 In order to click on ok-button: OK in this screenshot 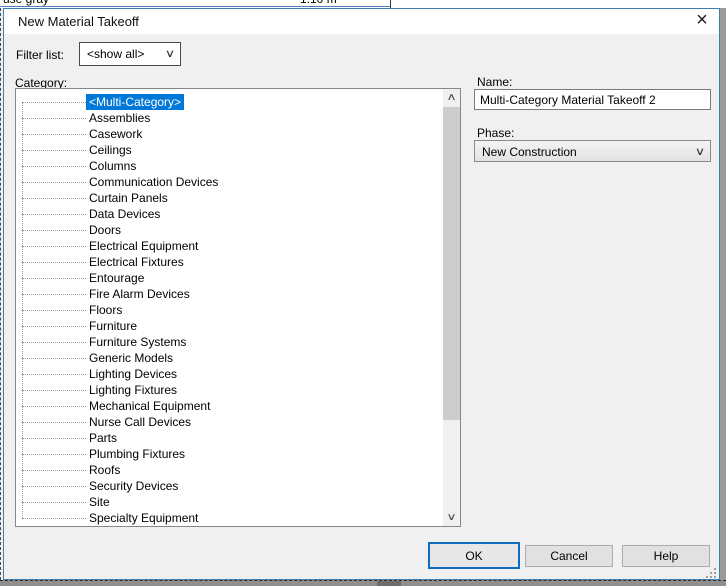, I will do `click(474, 555)`.